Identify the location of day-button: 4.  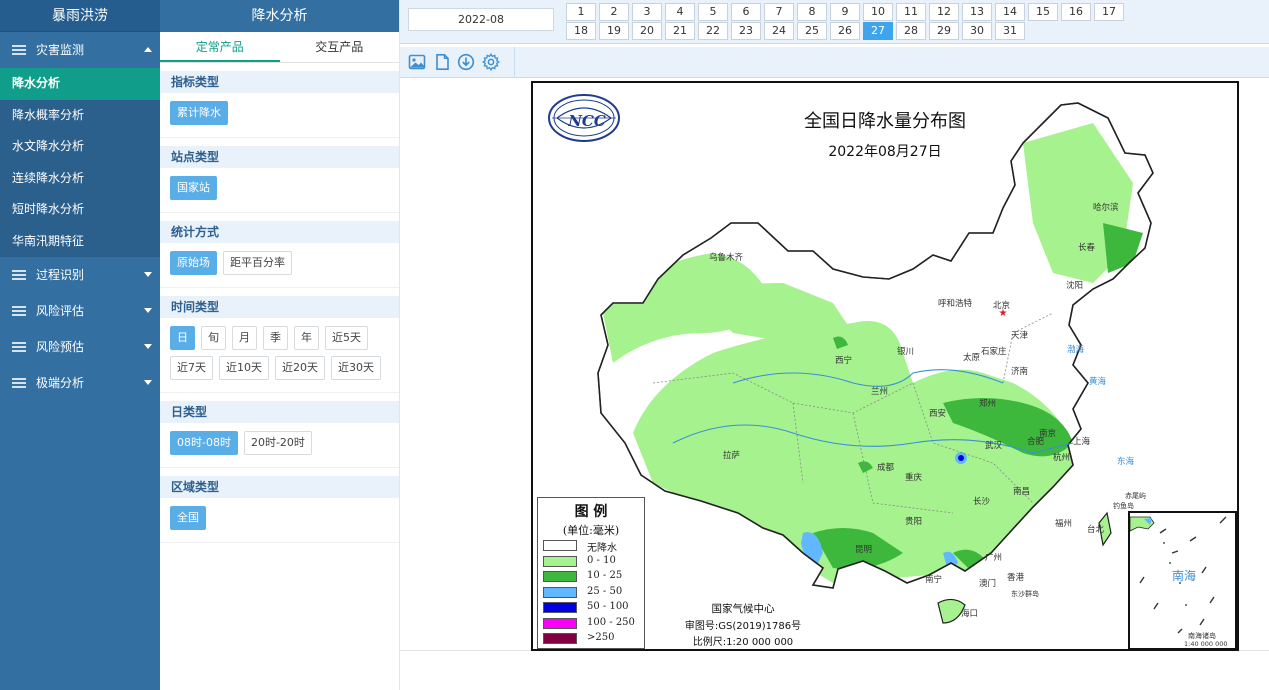
(680, 12).